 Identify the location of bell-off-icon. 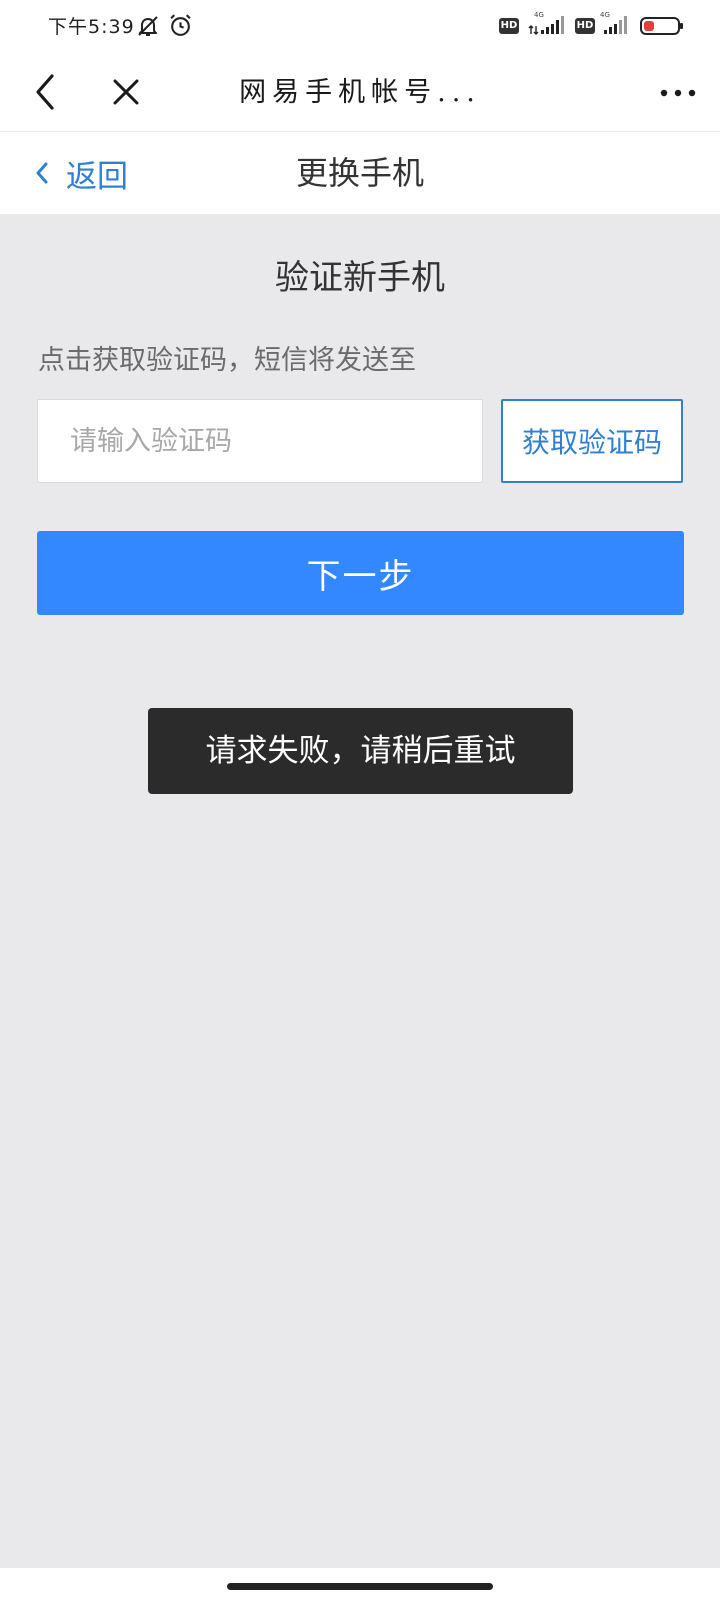
(148, 26).